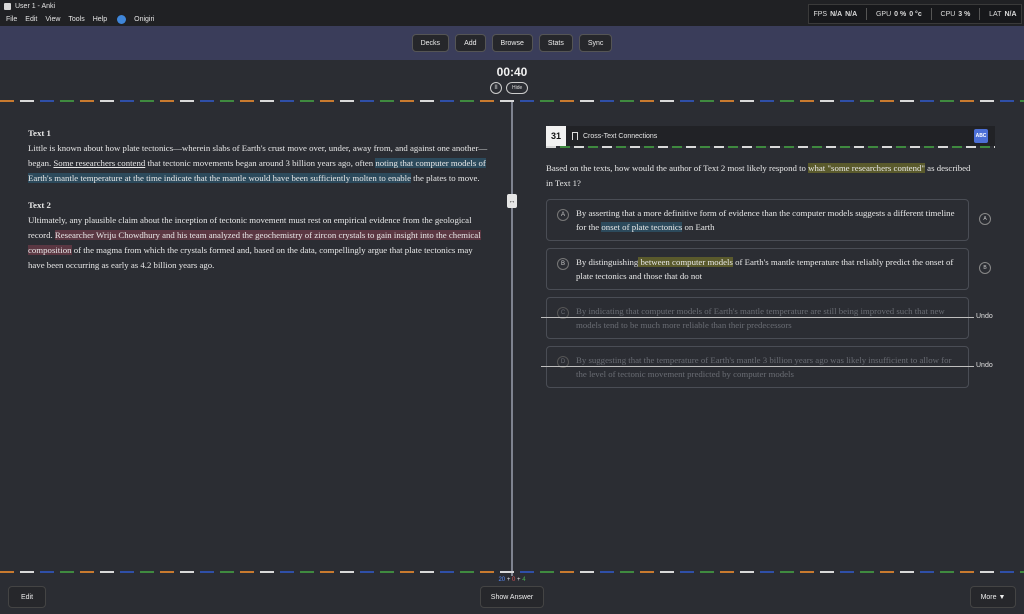 This screenshot has height=614, width=1024. What do you see at coordinates (496, 88) in the screenshot?
I see `pause-button: II` at bounding box center [496, 88].